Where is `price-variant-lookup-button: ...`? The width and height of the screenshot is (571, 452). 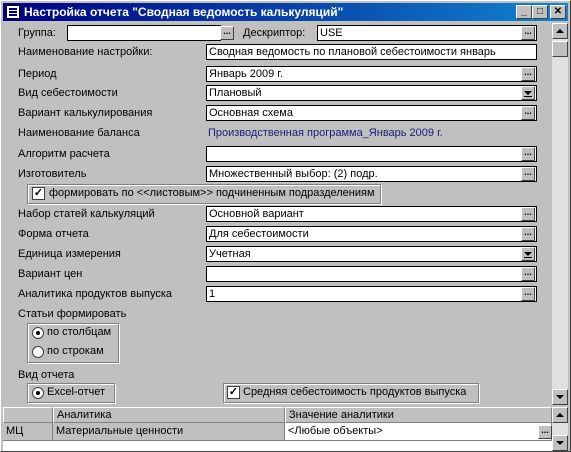
price-variant-lookup-button: ... is located at coordinates (528, 274).